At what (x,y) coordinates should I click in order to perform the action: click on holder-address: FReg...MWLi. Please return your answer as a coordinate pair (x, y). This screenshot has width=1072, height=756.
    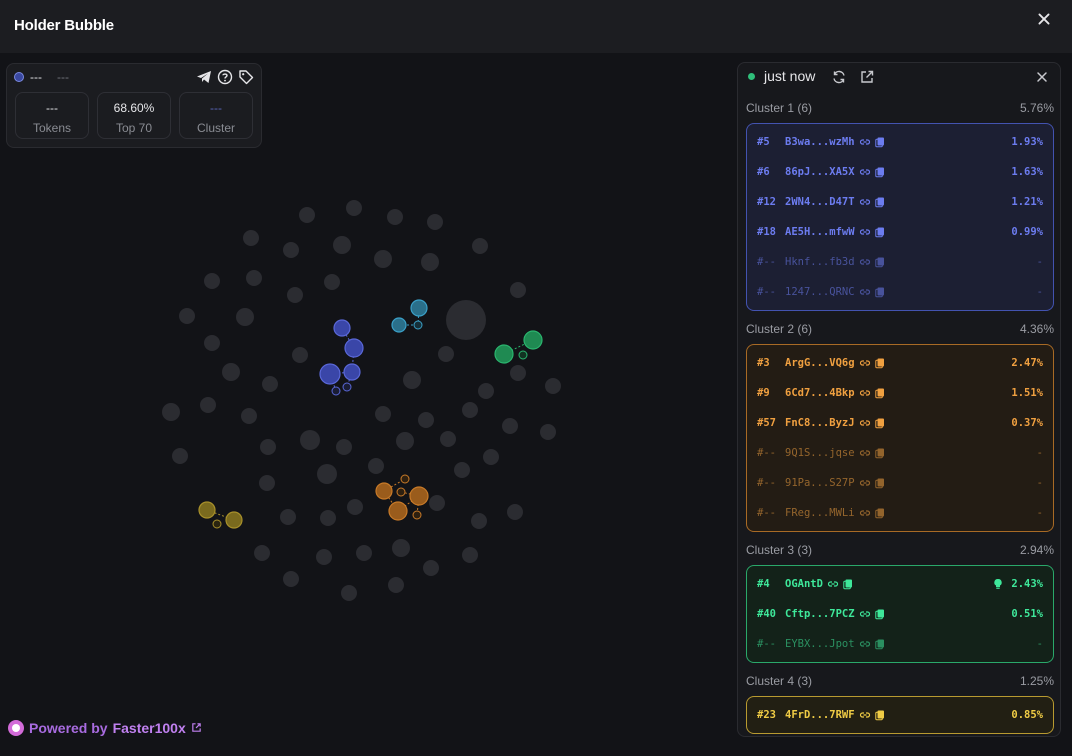
    Looking at the image, I should click on (820, 513).